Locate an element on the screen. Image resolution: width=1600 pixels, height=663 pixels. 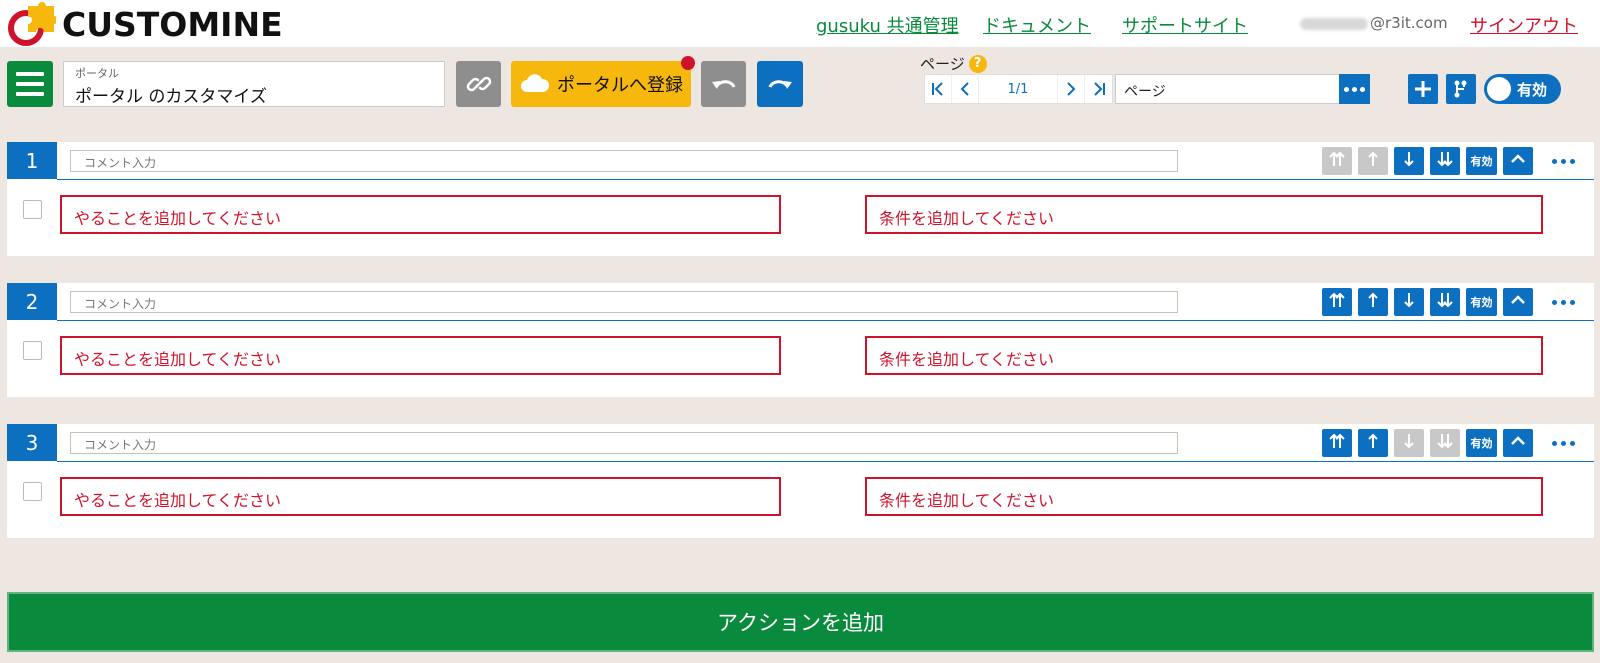
prev-page-button is located at coordinates (965, 89).